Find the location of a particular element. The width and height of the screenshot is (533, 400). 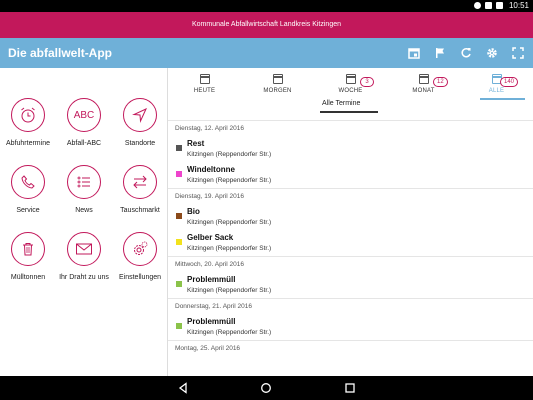

flag-icon is located at coordinates (440, 53).